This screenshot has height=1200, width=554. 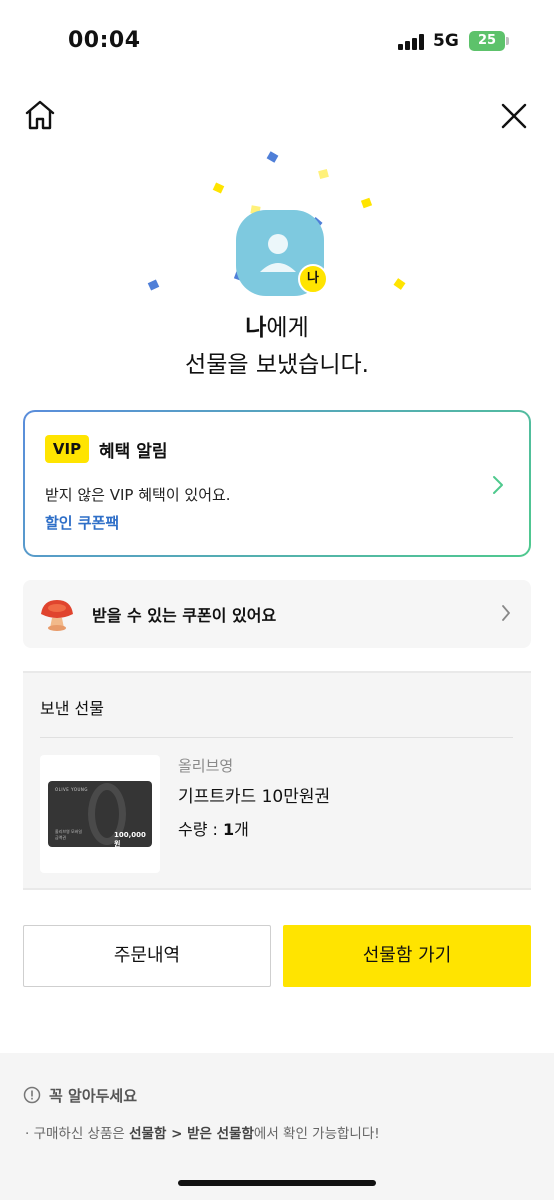 I want to click on gift-quantity: 수량 : 1개, so click(x=213, y=828).